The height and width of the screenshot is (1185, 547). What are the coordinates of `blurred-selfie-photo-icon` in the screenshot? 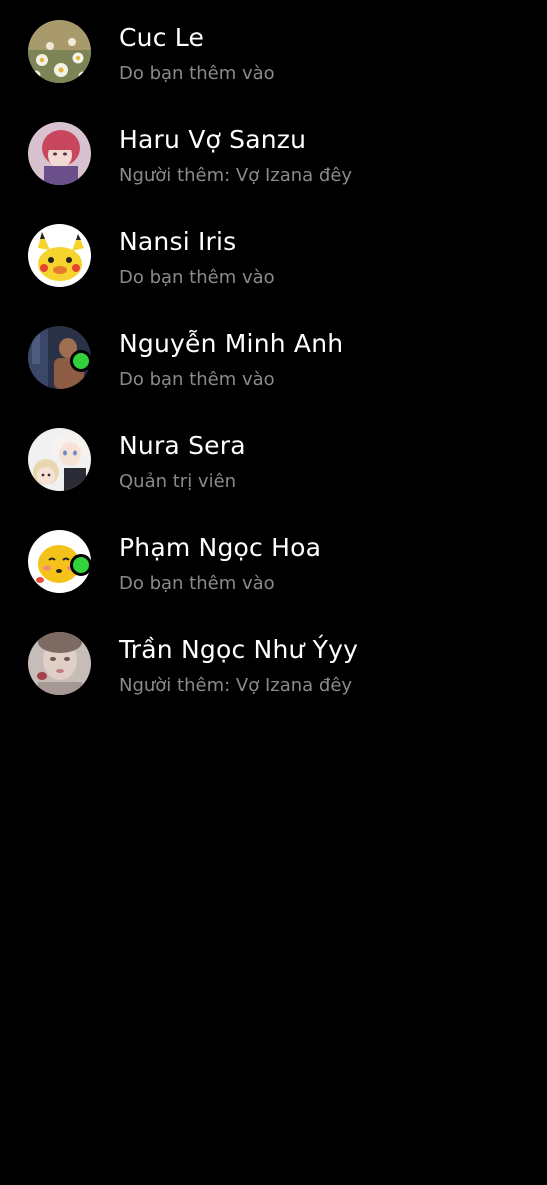 It's located at (59, 663).